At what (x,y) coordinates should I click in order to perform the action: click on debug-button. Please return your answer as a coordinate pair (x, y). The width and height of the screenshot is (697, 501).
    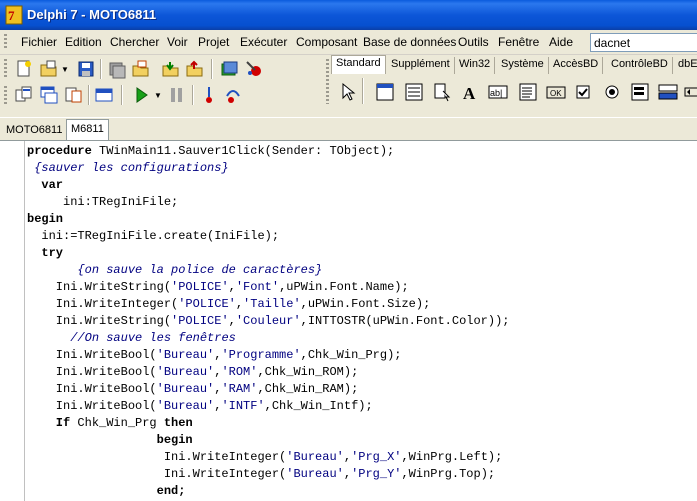
    Looking at the image, I should click on (254, 69).